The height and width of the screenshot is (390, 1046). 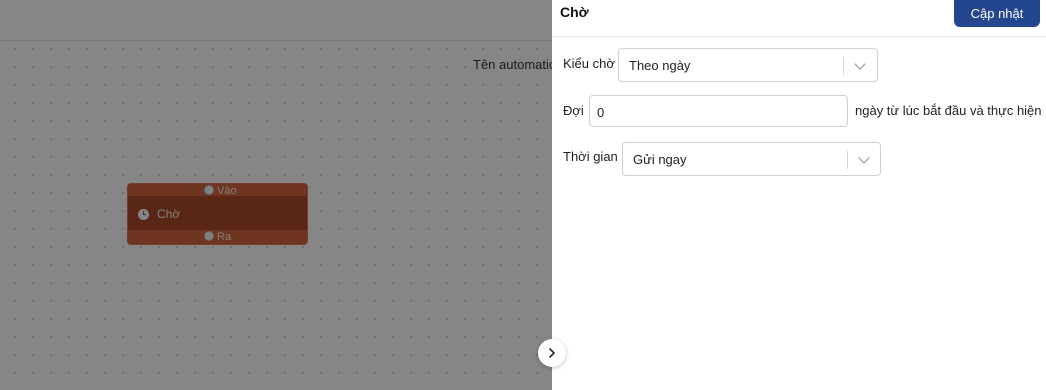 What do you see at coordinates (660, 159) in the screenshot?
I see `time-value: Gửi ngay` at bounding box center [660, 159].